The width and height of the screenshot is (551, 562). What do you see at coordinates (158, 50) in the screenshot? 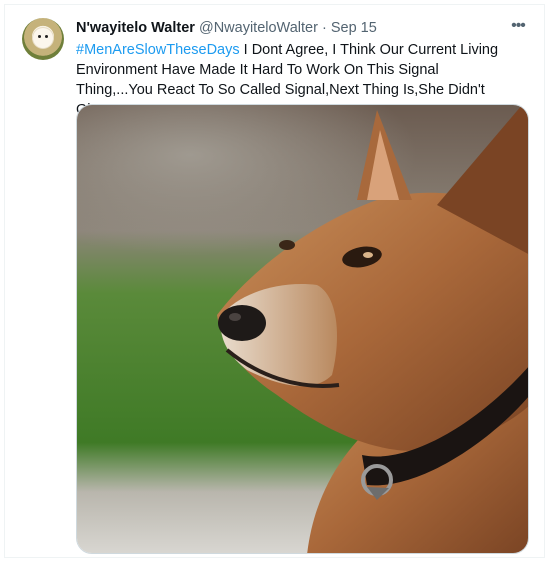
I see `hashtag-link: #MenAreSlowTheseDays` at bounding box center [158, 50].